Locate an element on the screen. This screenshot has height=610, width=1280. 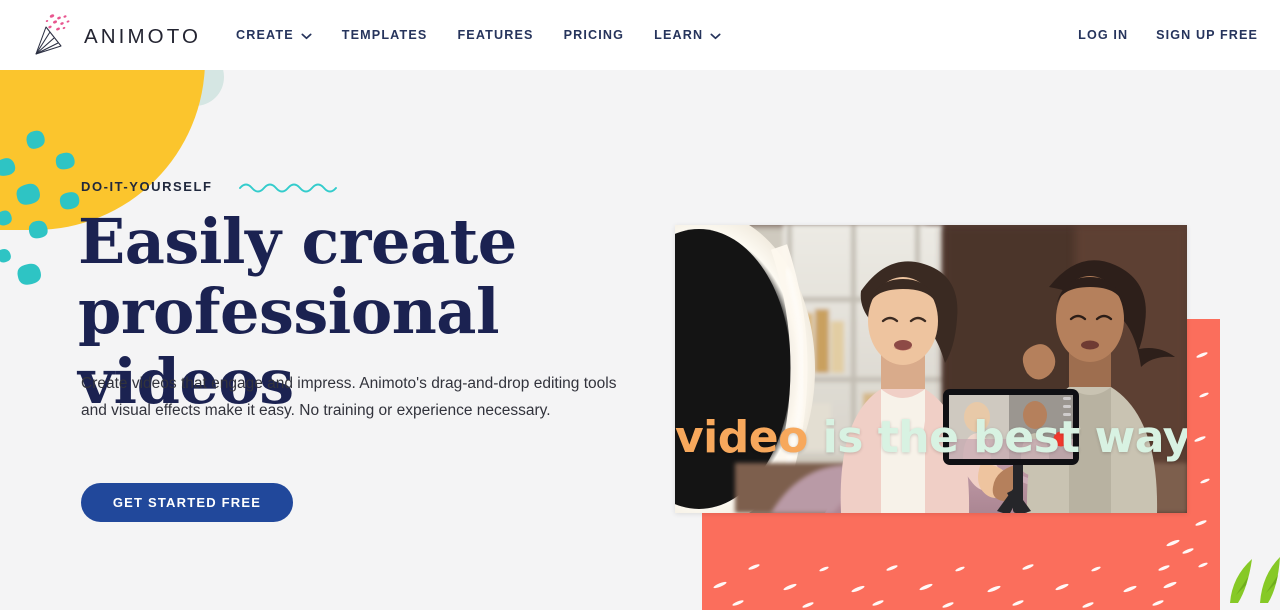
main-nav: CREATE TEMPLATES FEATURES PRICING LEARN is located at coordinates (478, 35).